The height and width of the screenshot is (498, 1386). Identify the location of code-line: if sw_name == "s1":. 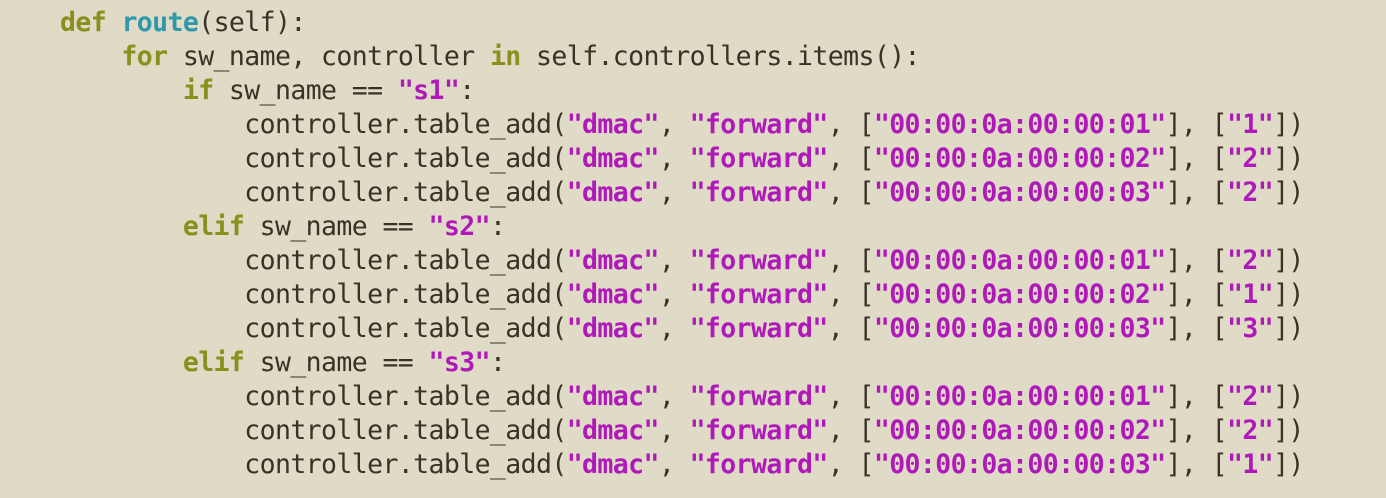
(682, 91).